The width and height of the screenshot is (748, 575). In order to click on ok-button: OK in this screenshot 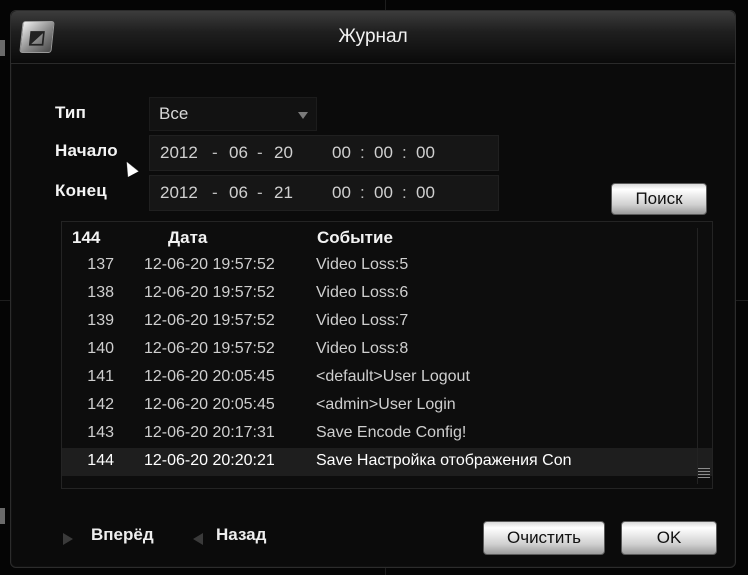, I will do `click(669, 538)`.